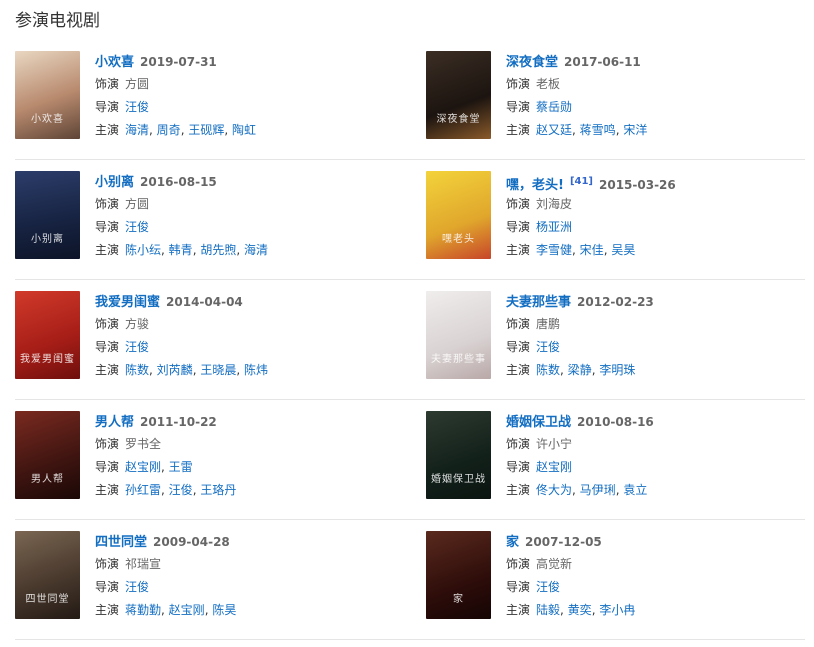 The image size is (814, 647). I want to click on cast-line: 主演 陈数, 梁静, 李明珠, so click(580, 370).